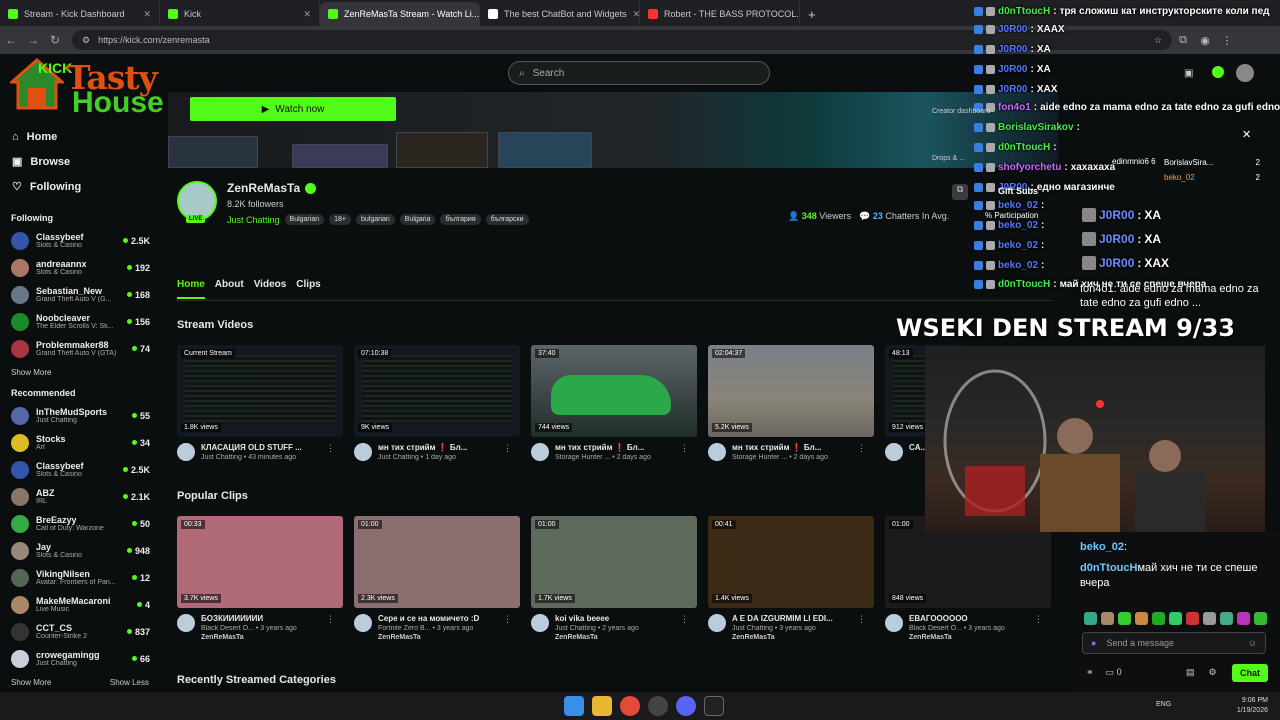 This screenshot has width=1280, height=720. Describe the element at coordinates (229, 289) in the screenshot. I see `tab-about: About` at that location.